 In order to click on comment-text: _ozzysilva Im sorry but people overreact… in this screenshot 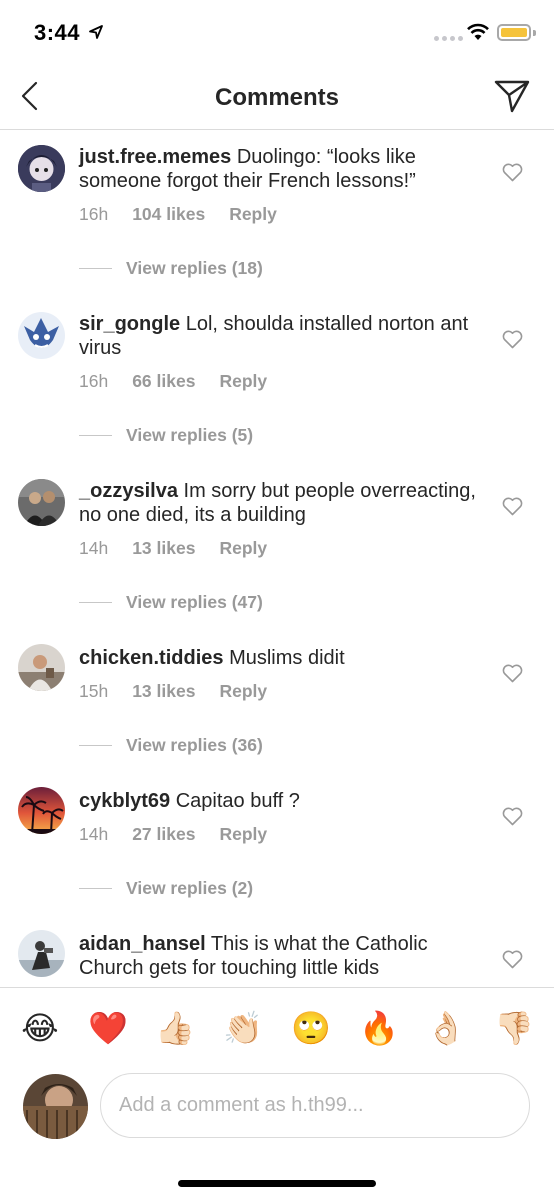, I will do `click(279, 503)`.